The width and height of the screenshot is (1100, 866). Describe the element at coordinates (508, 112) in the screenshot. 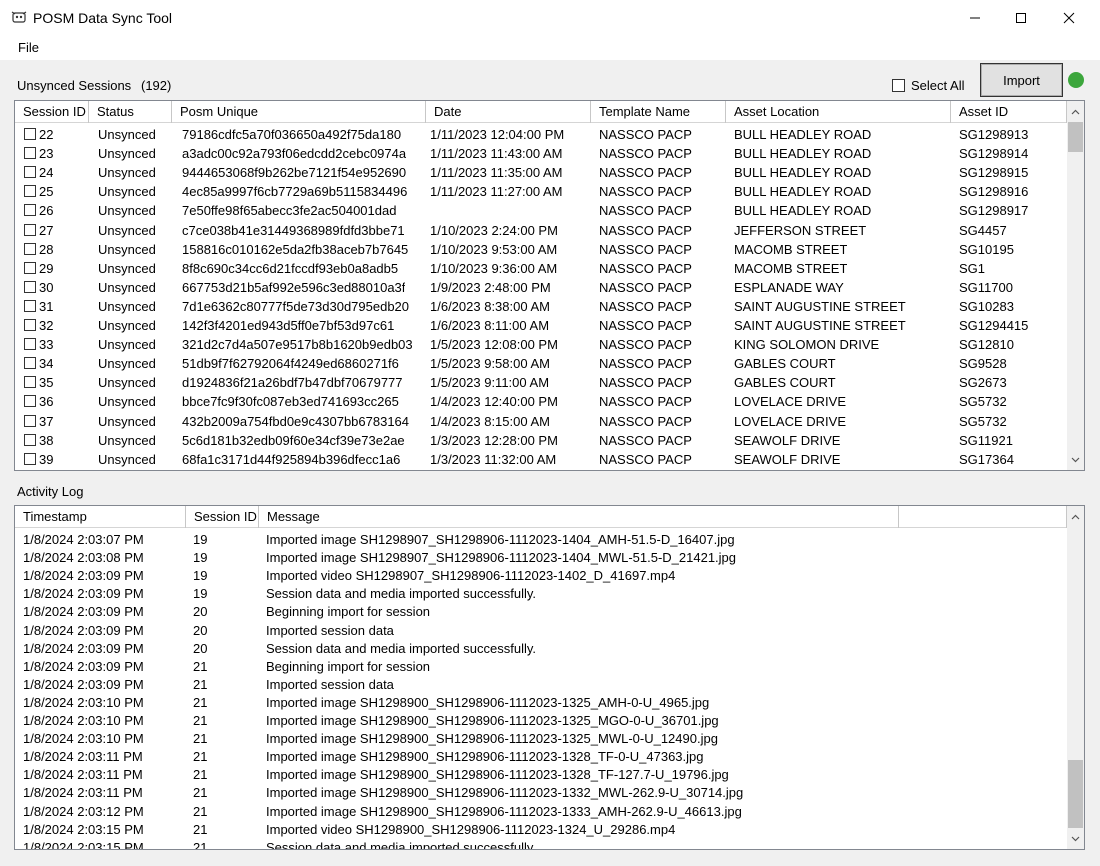

I see `session-column-header: Date` at that location.